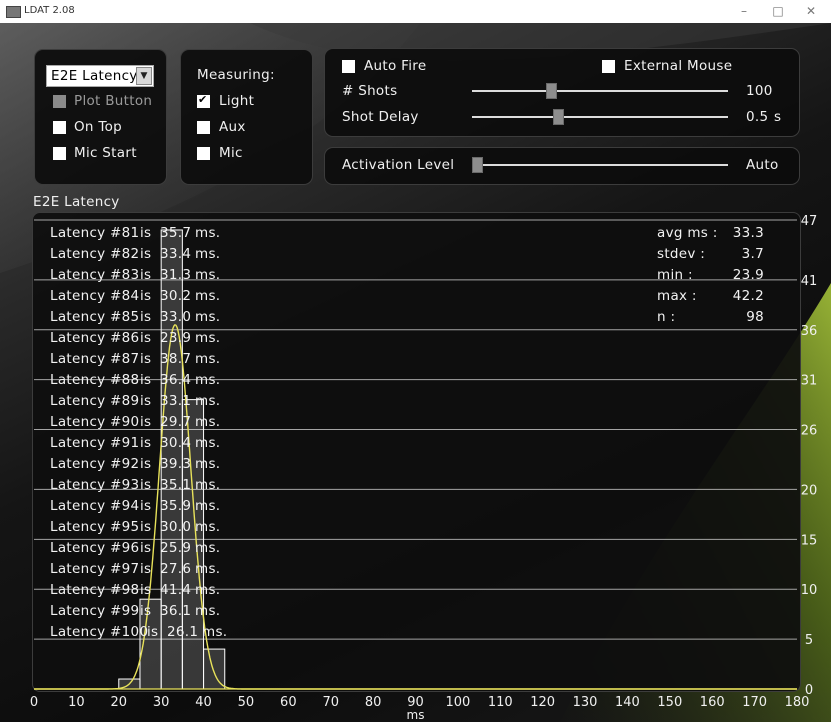 This screenshot has height=722, width=831. What do you see at coordinates (203, 702) in the screenshot?
I see `x-tick-label: 40` at bounding box center [203, 702].